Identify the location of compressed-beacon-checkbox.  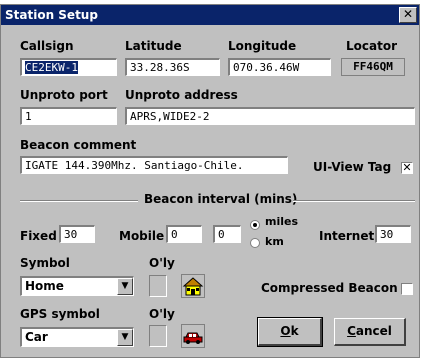
(407, 289).